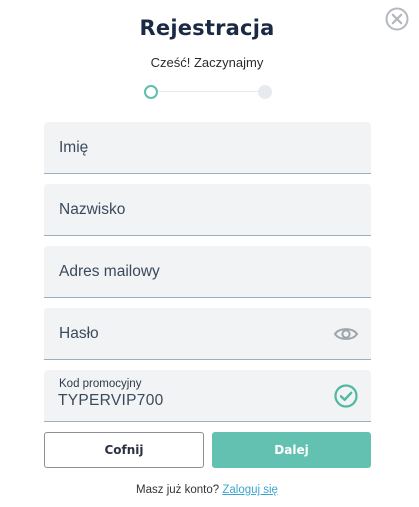 The image size is (419, 507). What do you see at coordinates (207, 28) in the screenshot?
I see `dialog-title: Rejestracja` at bounding box center [207, 28].